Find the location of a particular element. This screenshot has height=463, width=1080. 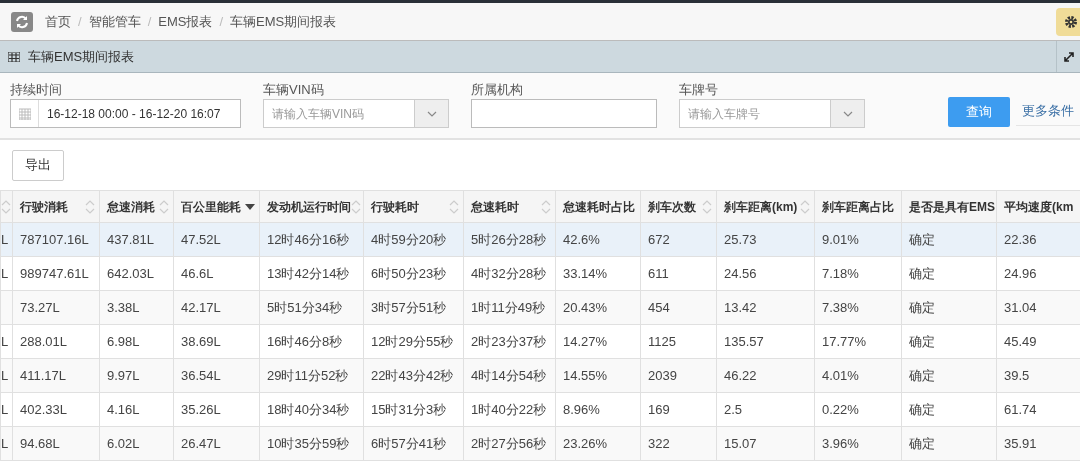

table-cell: 6时57分41秒 is located at coordinates (409, 443).